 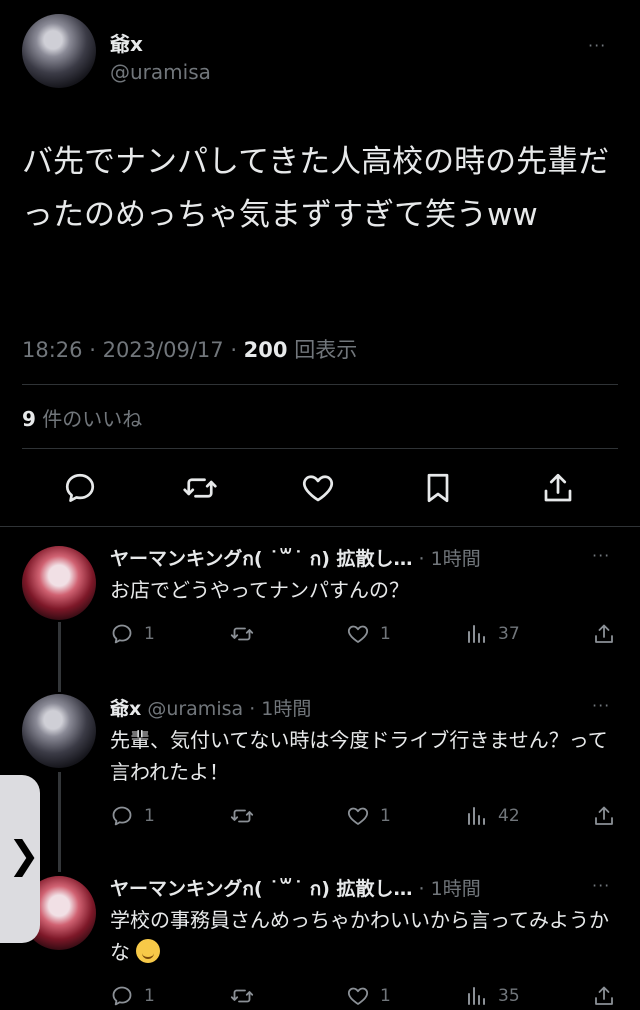 I want to click on reply-text: 学校の事務員さんめっちゃかわいいから言ってみようかな, so click(x=359, y=936).